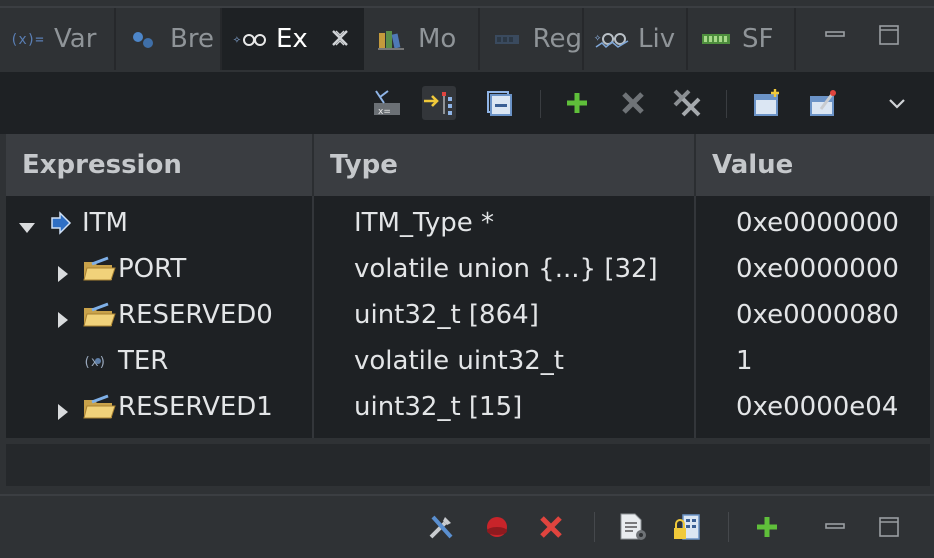 Image resolution: width=934 pixels, height=558 pixels. Describe the element at coordinates (814, 165) in the screenshot. I see `column-header-value: Value` at that location.